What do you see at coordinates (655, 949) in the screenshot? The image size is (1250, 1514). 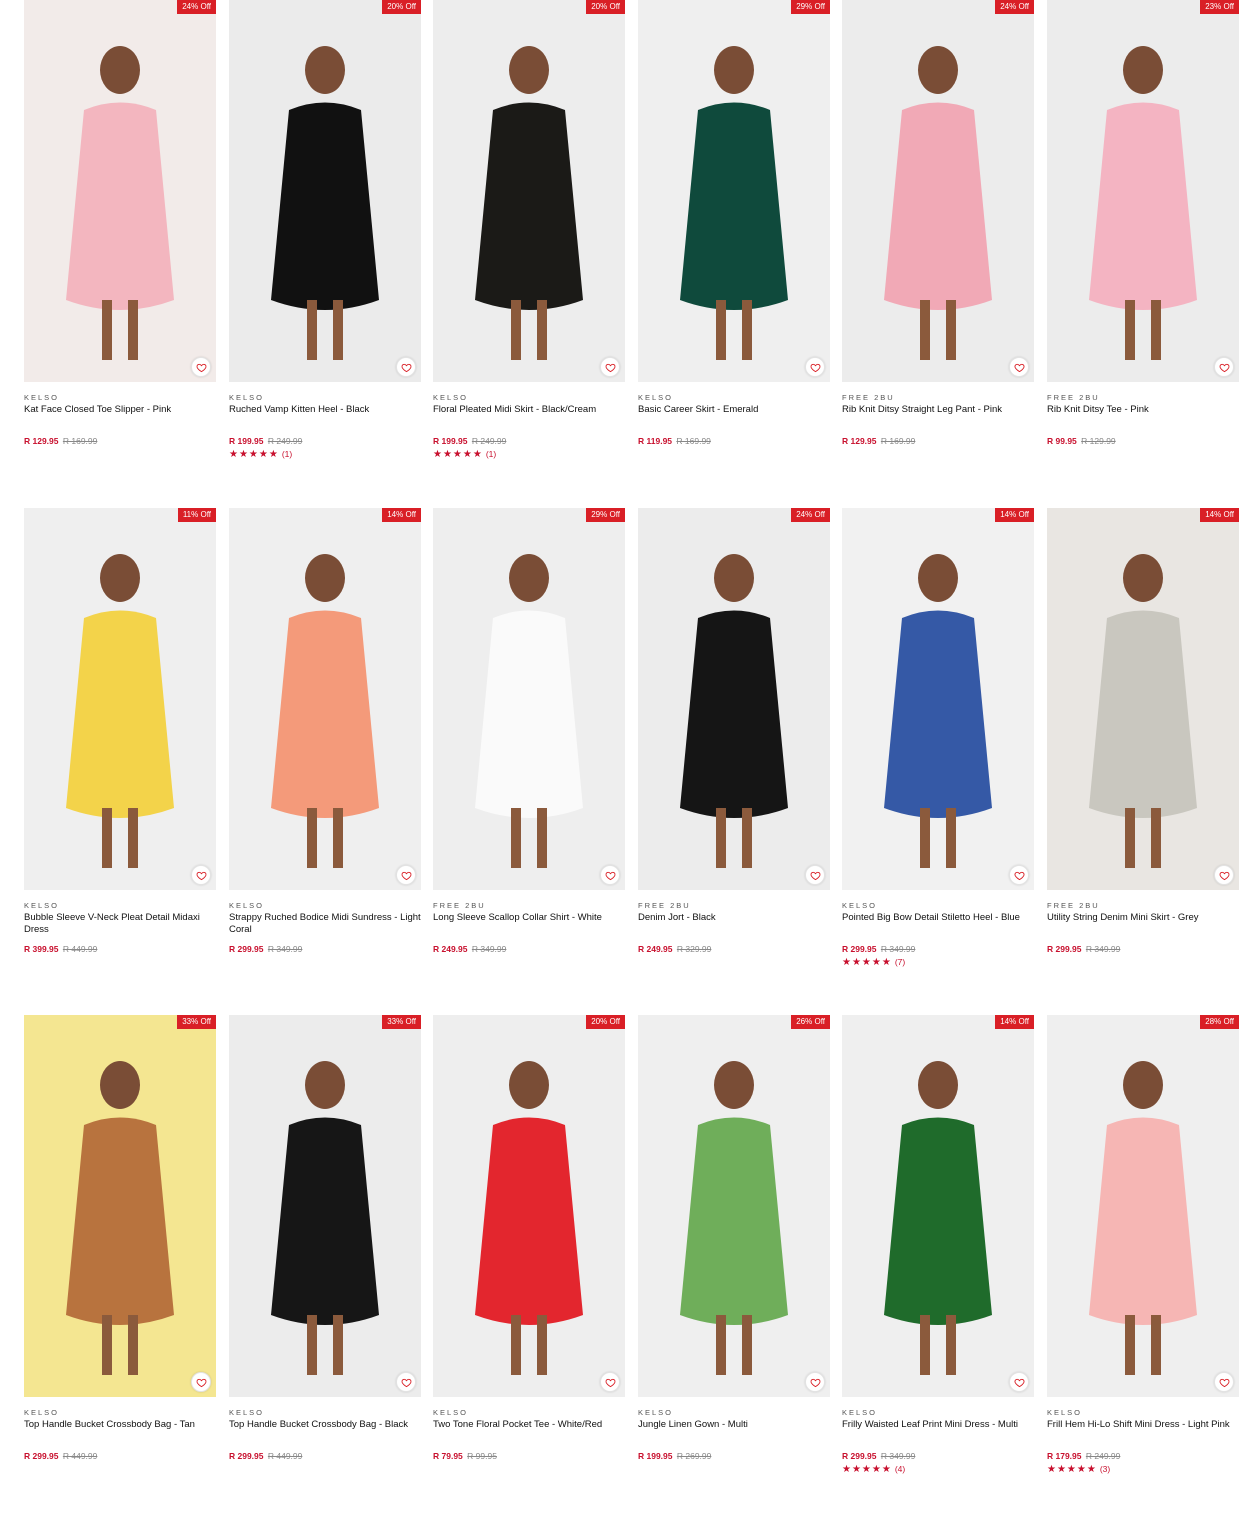 I see `sale-price: R 249.95` at bounding box center [655, 949].